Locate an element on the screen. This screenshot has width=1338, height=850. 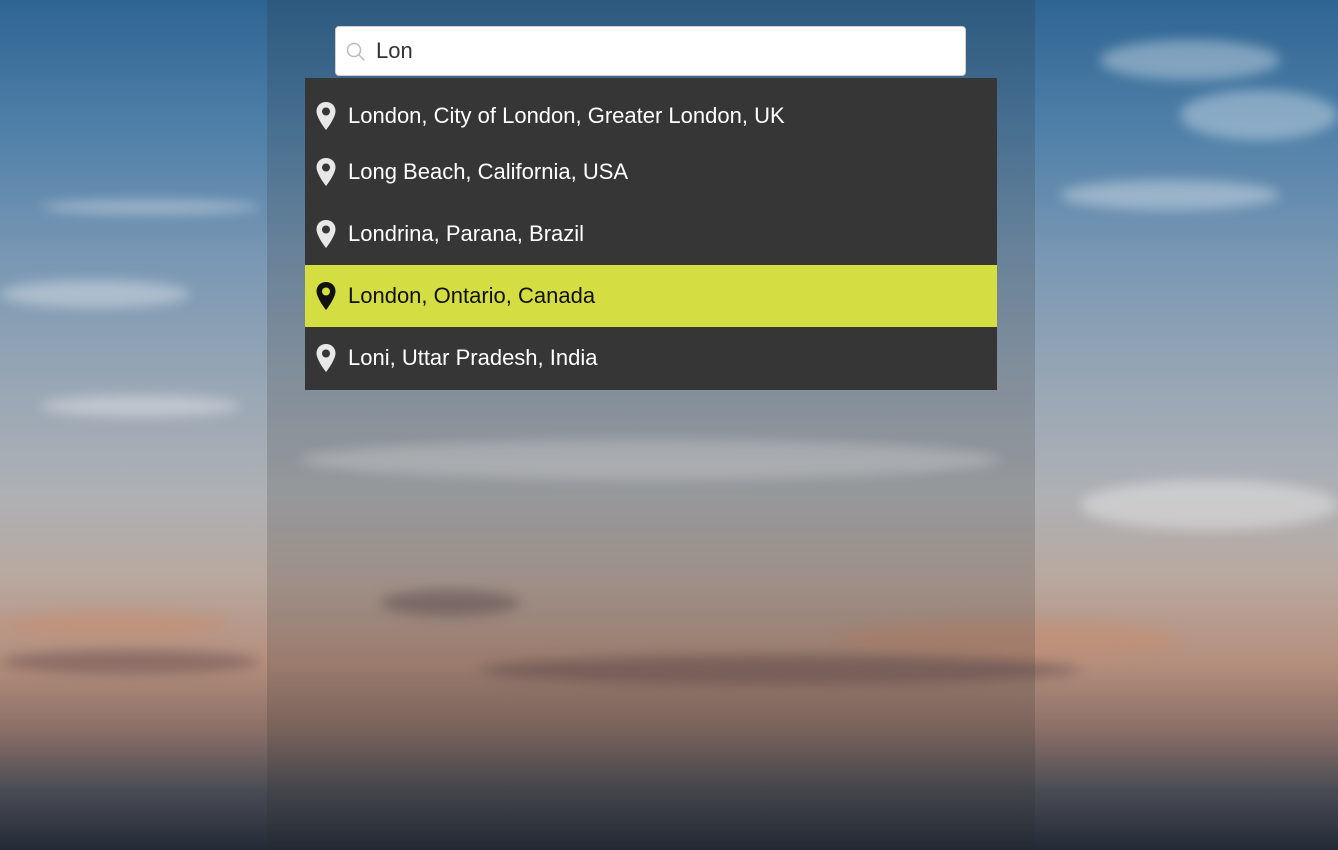
suggestion-label: Loni, Uttar Pradesh, India is located at coordinates (473, 357).